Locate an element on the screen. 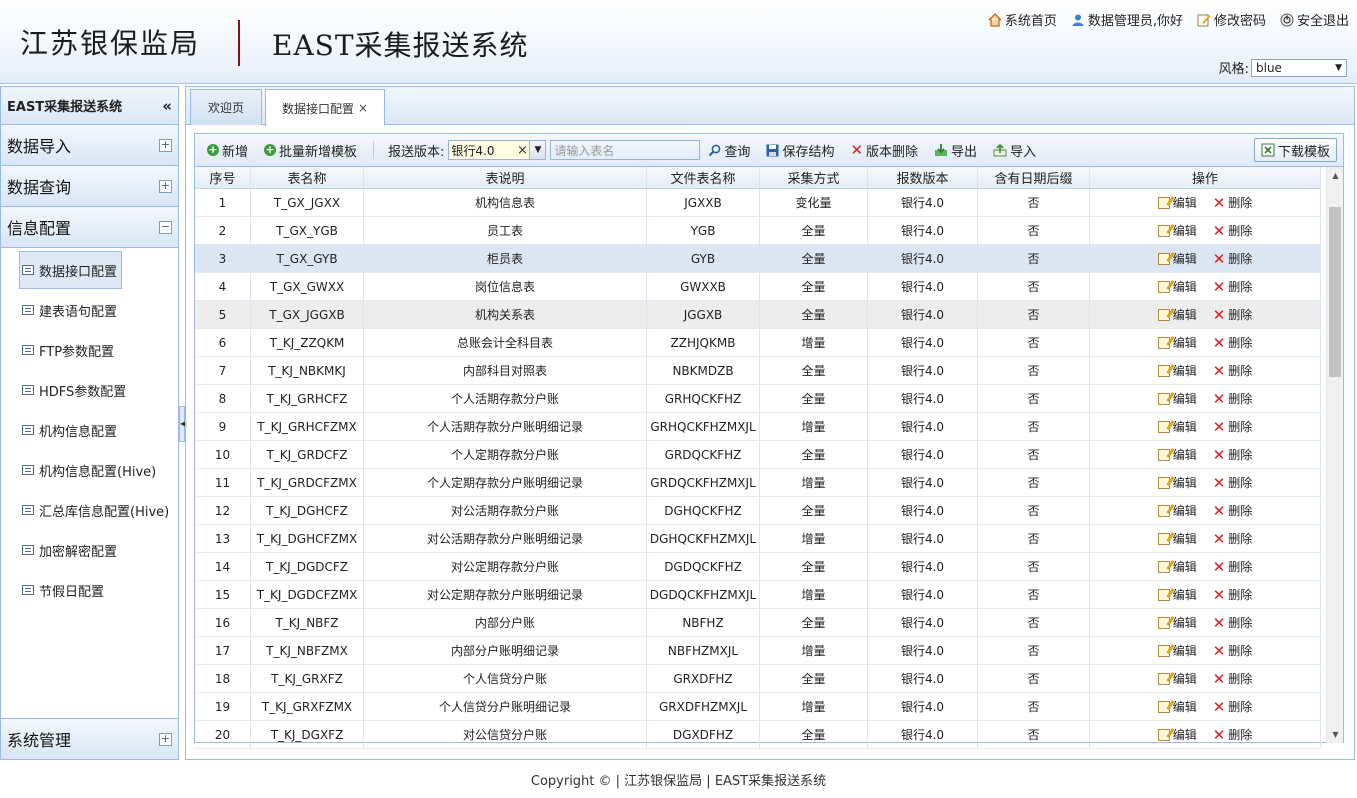  sidebar-item-org-config-hive: 机构信息配置(Hive) is located at coordinates (89, 470).